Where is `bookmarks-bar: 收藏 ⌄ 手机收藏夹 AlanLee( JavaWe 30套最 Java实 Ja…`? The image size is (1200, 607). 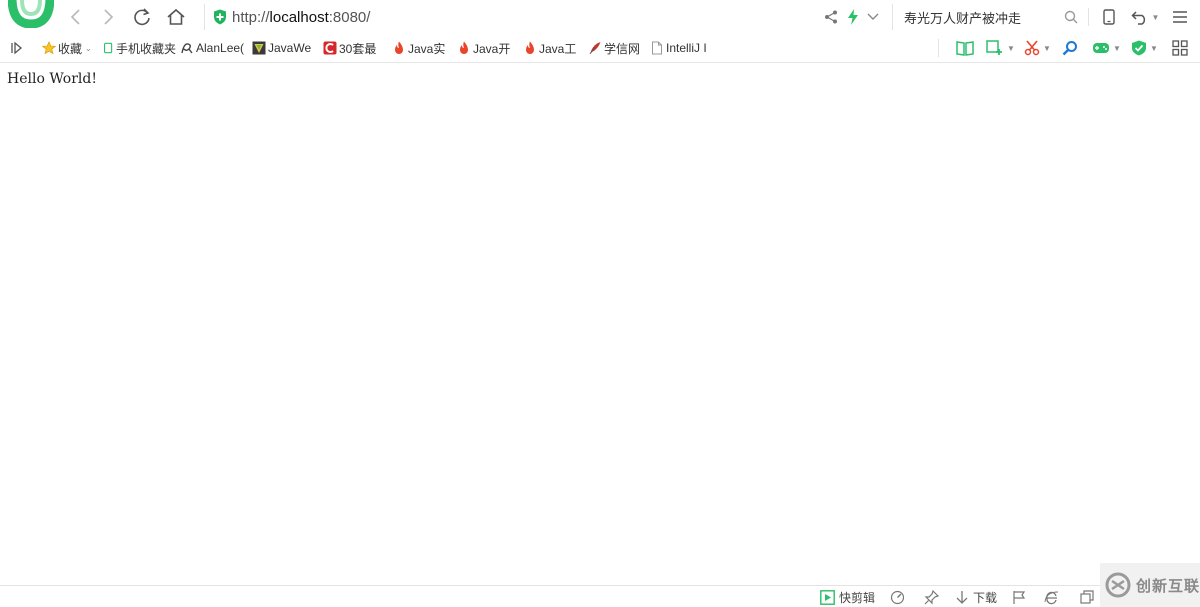 bookmarks-bar: 收藏 ⌄ 手机收藏夹 AlanLee( JavaWe 30套最 Java实 Ja… is located at coordinates (600, 48).